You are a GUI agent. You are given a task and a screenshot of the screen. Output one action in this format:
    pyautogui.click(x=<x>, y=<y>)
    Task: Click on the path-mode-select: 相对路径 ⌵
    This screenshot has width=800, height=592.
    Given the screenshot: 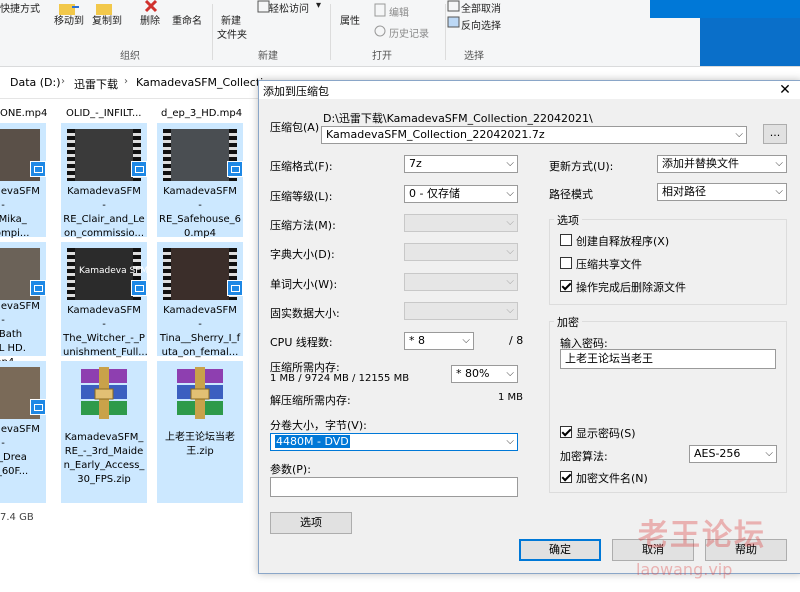 What is the action you would take?
    pyautogui.click(x=722, y=192)
    